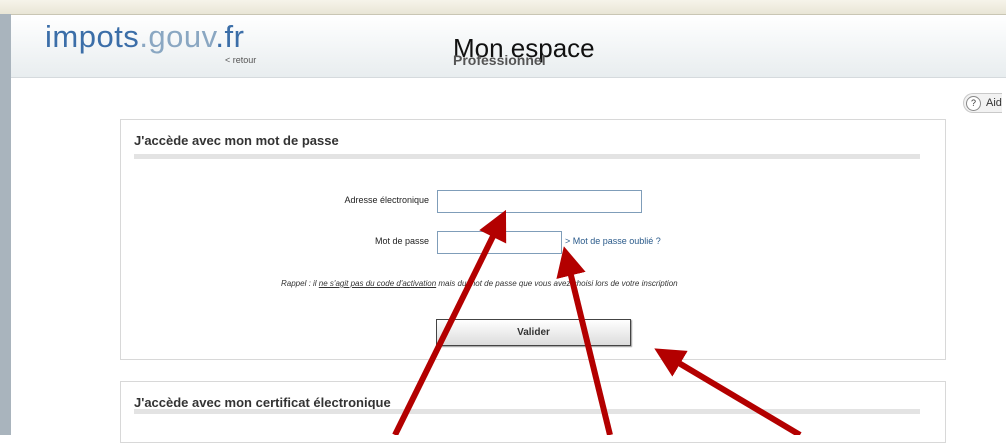  I want to click on arrow-to-validate-button, so click(728, 391).